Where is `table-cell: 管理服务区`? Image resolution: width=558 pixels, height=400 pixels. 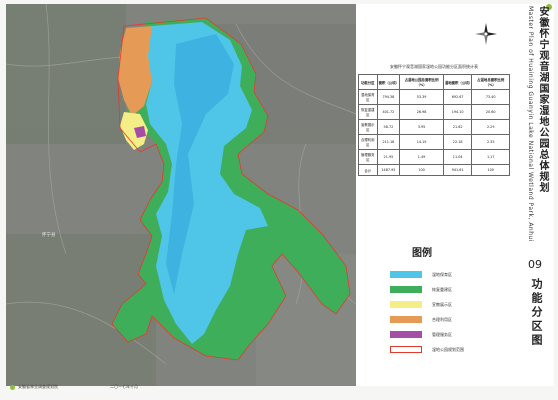
table-cell: 管理服务区 is located at coordinates (368, 157).